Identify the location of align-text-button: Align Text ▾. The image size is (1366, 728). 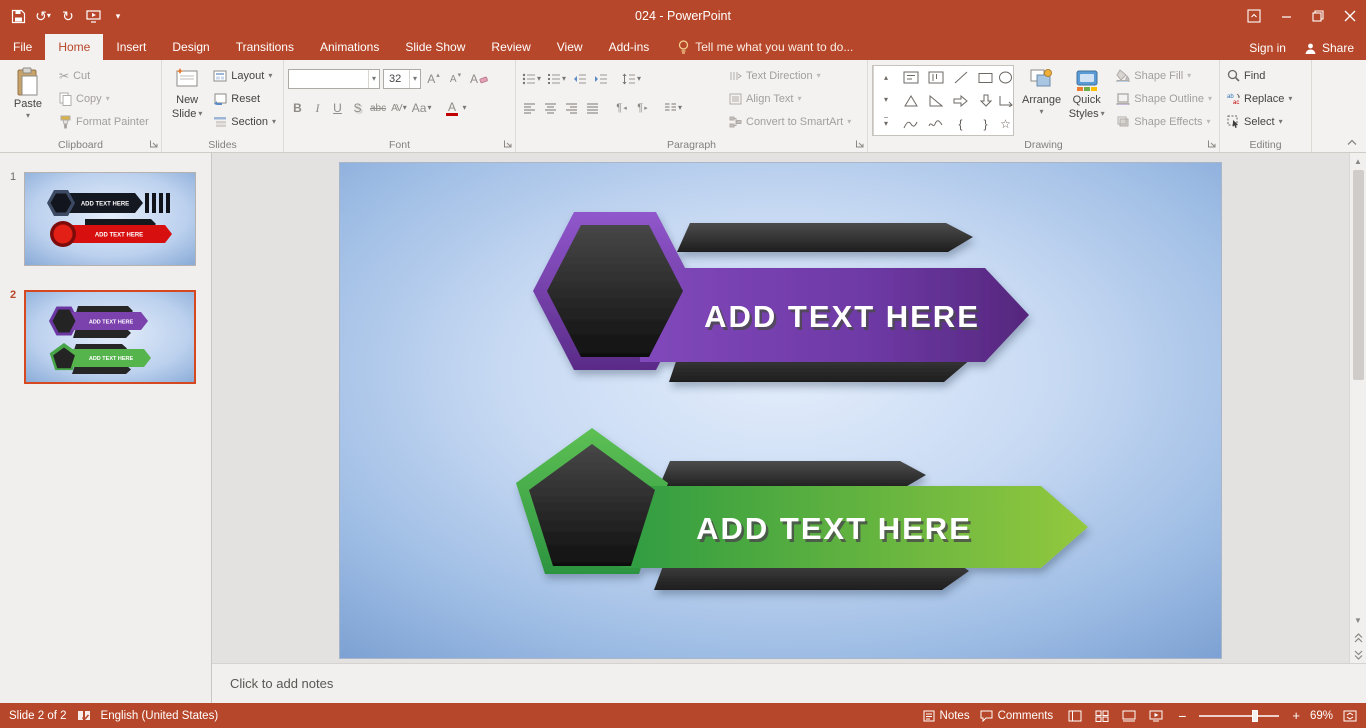
(790, 98).